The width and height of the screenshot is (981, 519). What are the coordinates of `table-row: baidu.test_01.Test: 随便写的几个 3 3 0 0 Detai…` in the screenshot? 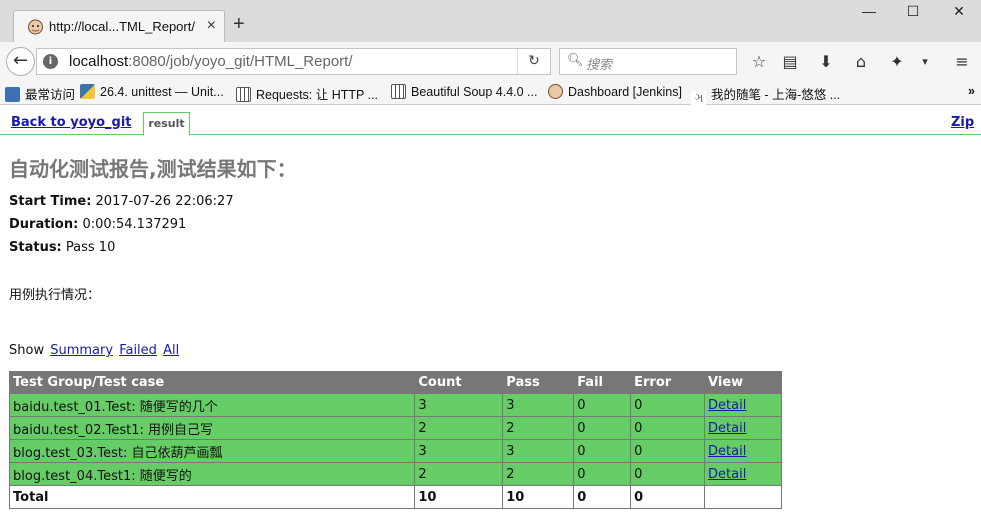 It's located at (395, 405).